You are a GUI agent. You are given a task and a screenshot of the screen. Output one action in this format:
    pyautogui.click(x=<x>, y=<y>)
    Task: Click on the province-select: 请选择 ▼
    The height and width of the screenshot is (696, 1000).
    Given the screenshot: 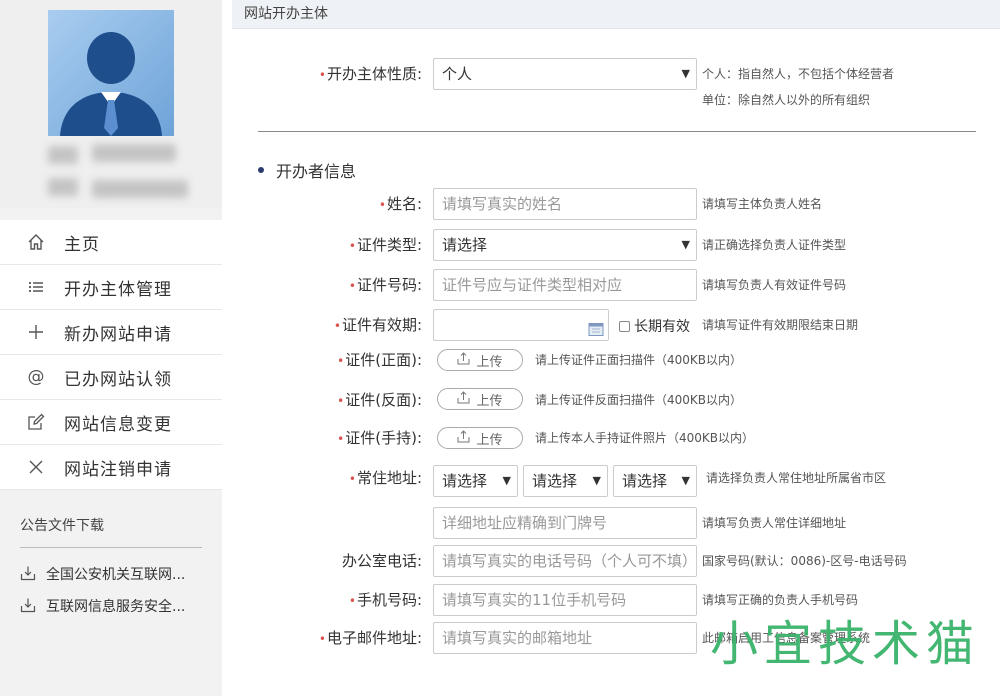 What is the action you would take?
    pyautogui.click(x=475, y=481)
    